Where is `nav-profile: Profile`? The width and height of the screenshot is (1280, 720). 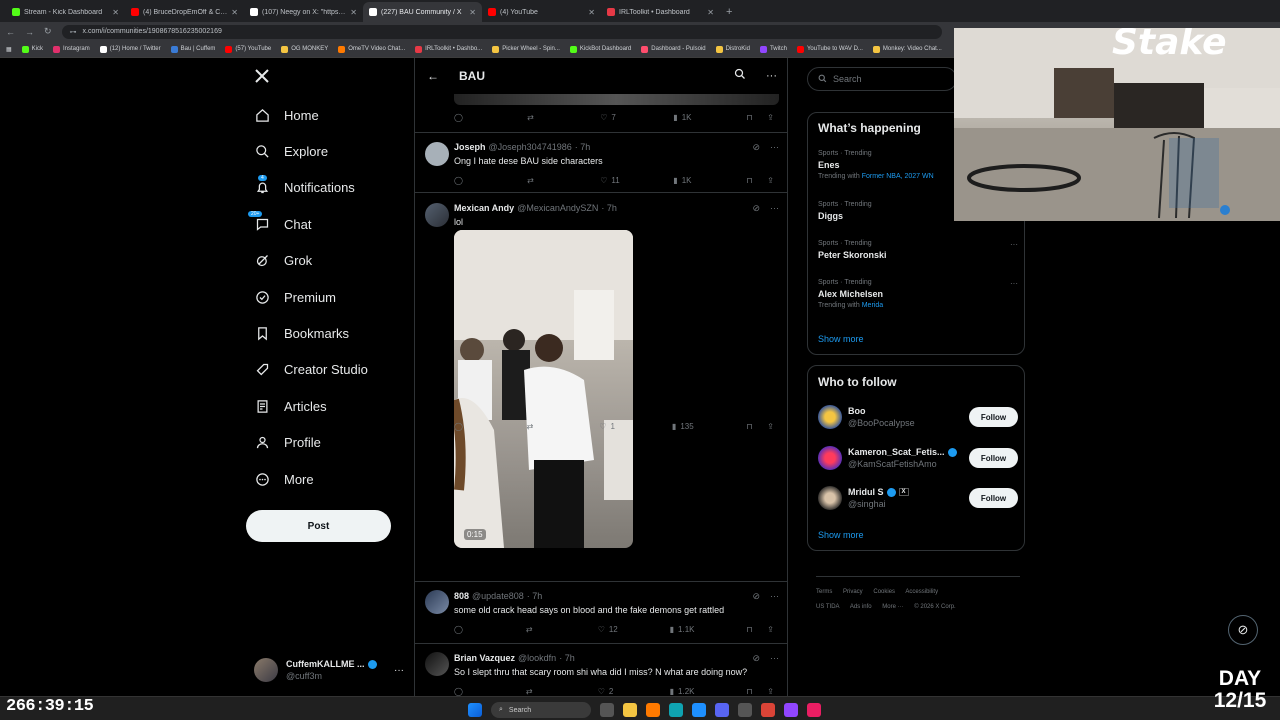
nav-profile: Profile is located at coordinates (326, 443).